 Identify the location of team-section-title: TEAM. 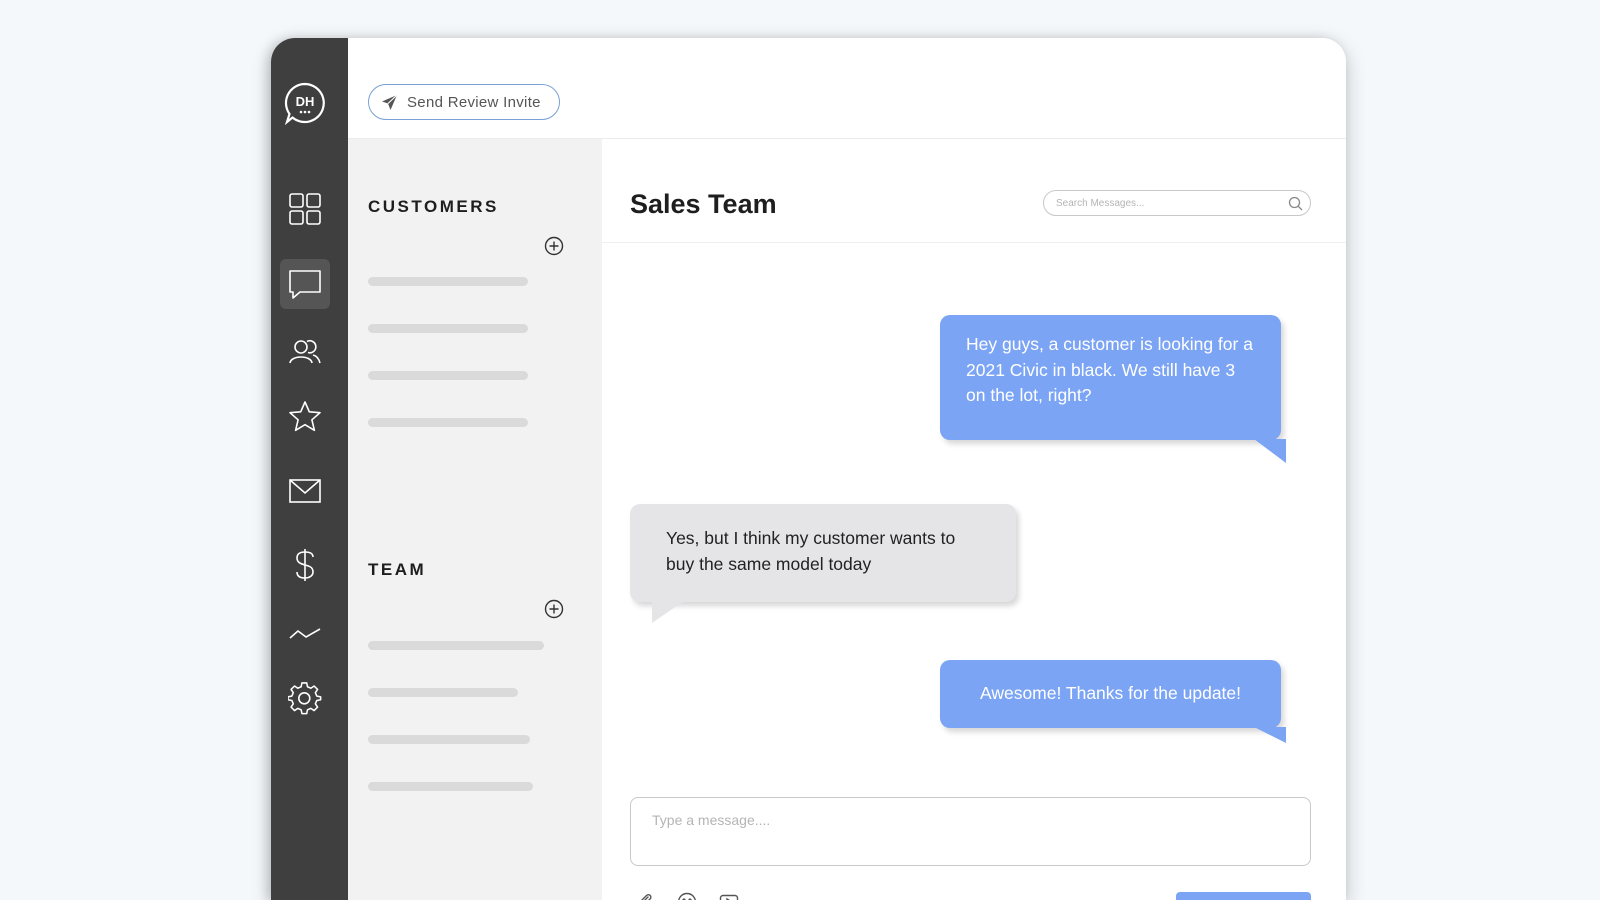
(397, 569).